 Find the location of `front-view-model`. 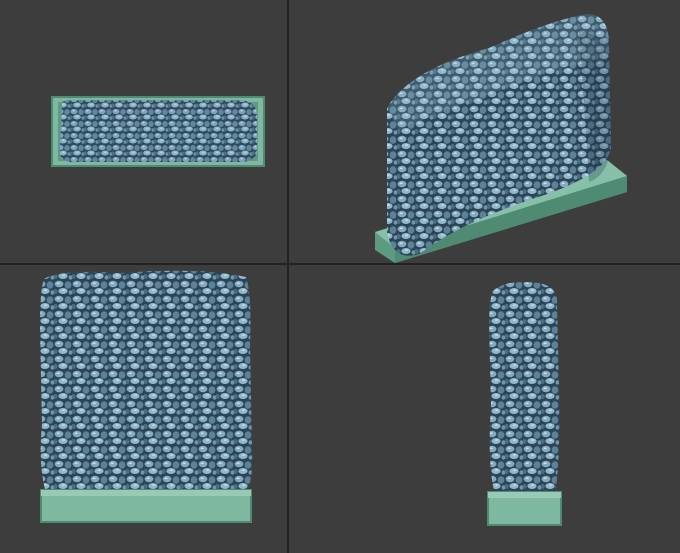

front-view-model is located at coordinates (146, 396).